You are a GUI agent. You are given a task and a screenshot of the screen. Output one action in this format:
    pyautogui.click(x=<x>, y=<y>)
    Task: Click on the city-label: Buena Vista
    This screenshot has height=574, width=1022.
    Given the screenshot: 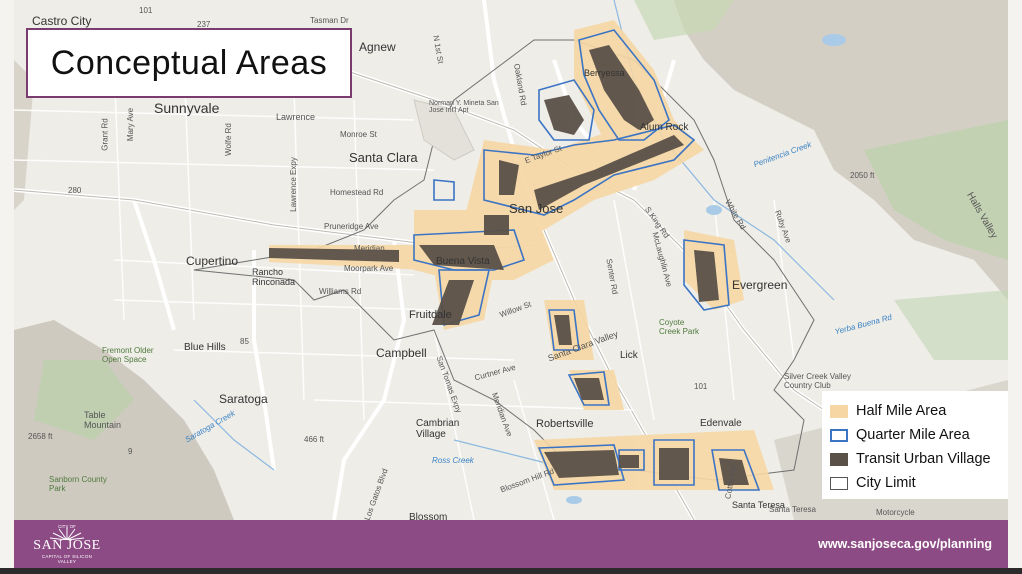 What is the action you would take?
    pyautogui.click(x=463, y=261)
    